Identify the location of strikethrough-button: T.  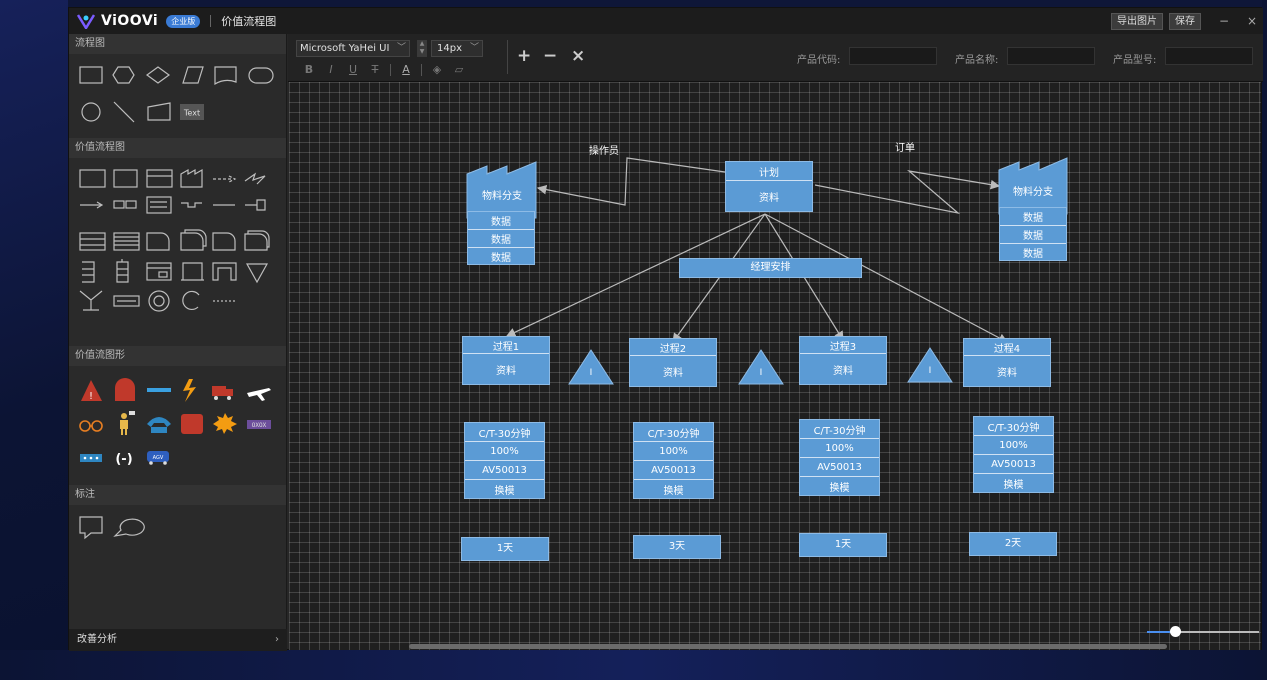
(375, 69).